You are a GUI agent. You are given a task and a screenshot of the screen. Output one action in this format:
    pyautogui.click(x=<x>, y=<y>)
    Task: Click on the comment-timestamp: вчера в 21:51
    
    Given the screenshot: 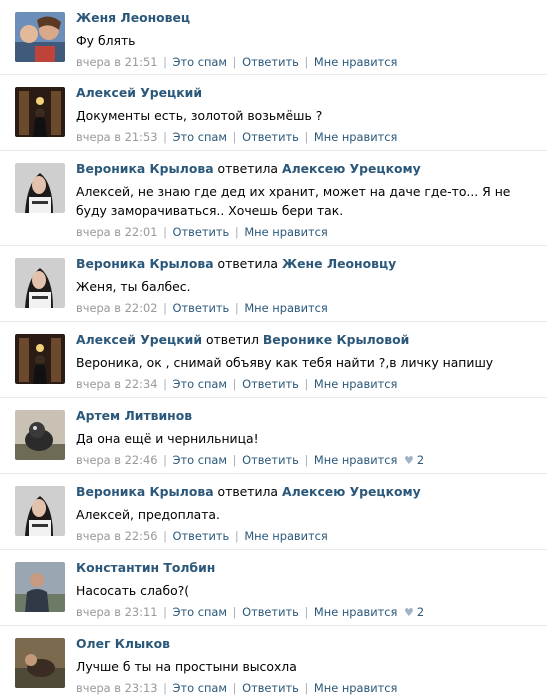 What is the action you would take?
    pyautogui.click(x=116, y=62)
    